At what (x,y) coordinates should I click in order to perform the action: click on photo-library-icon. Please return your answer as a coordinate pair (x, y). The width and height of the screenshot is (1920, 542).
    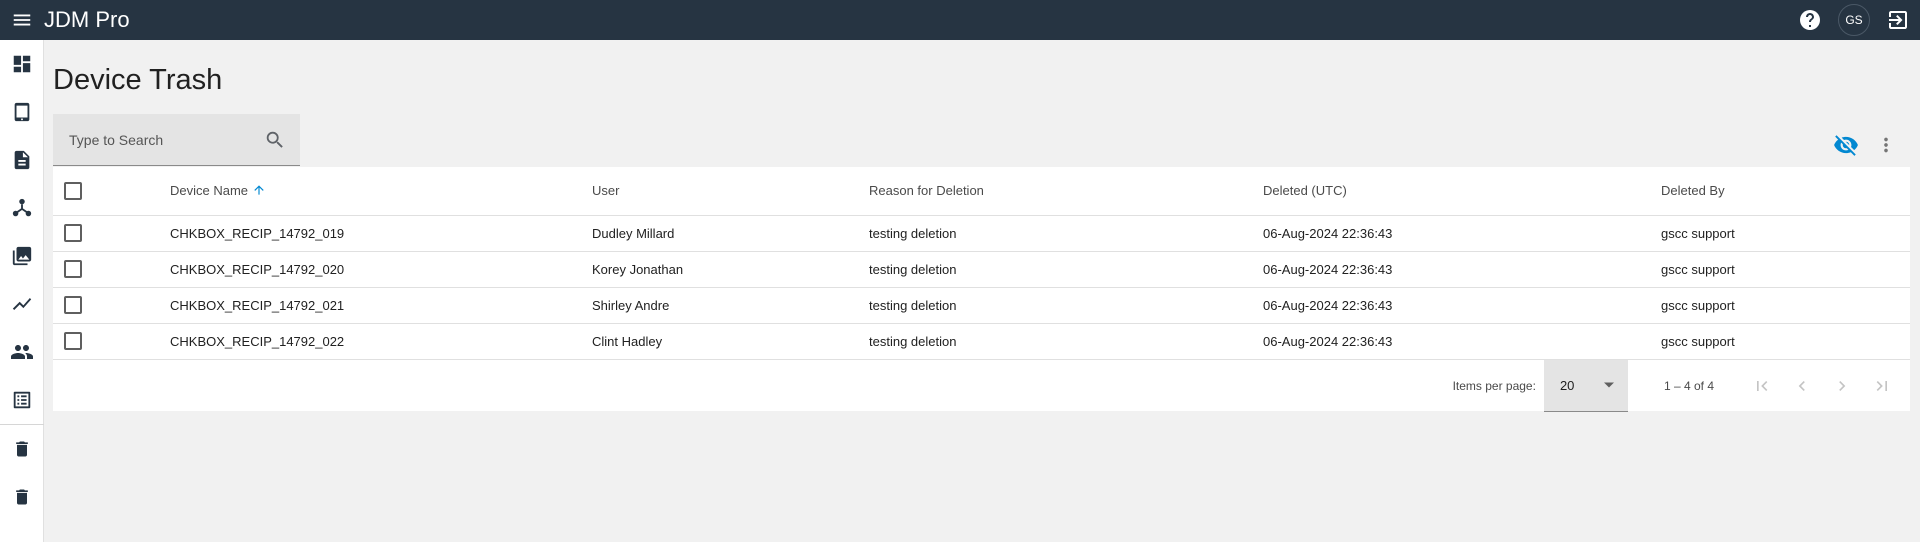
    Looking at the image, I should click on (22, 256).